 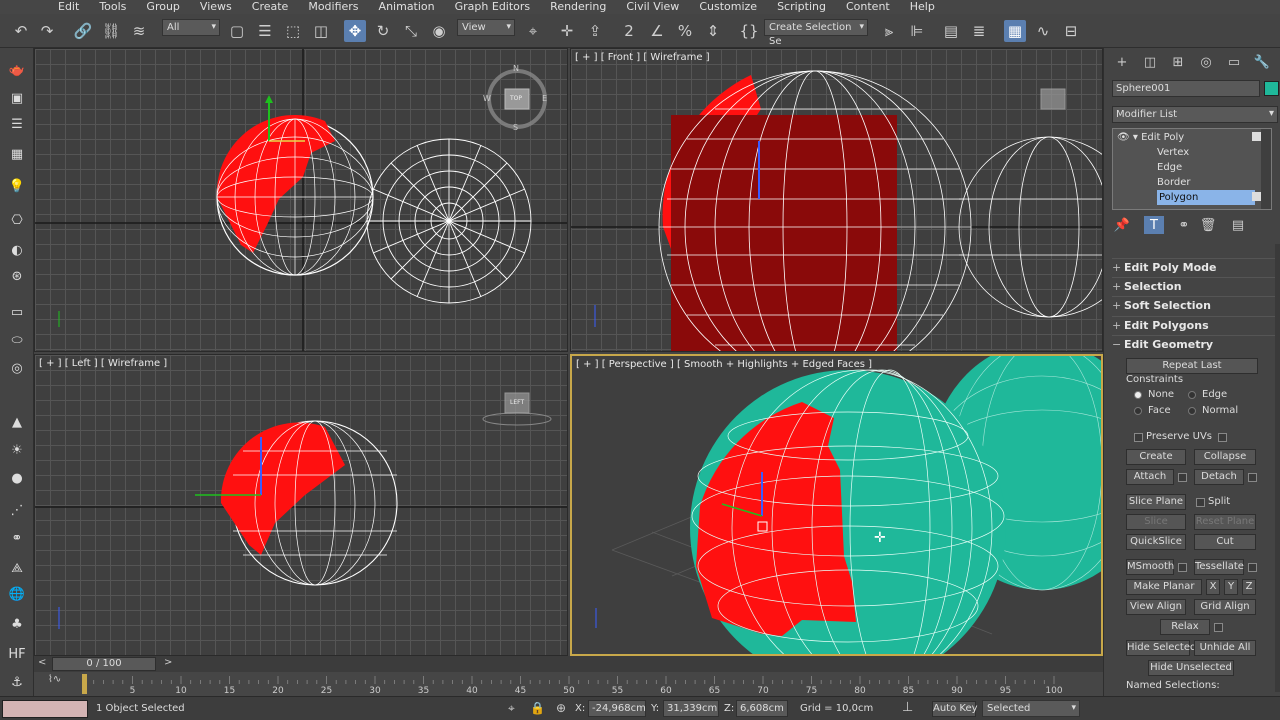 I want to click on stack-toggle-box, so click(x=1256, y=136).